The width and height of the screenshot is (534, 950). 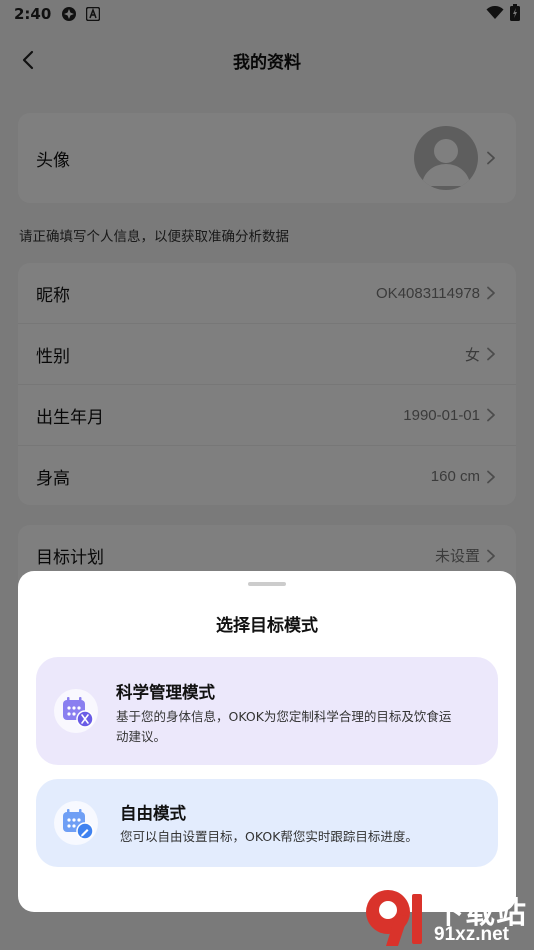 What do you see at coordinates (76, 711) in the screenshot?
I see `calendar-fork-icon` at bounding box center [76, 711].